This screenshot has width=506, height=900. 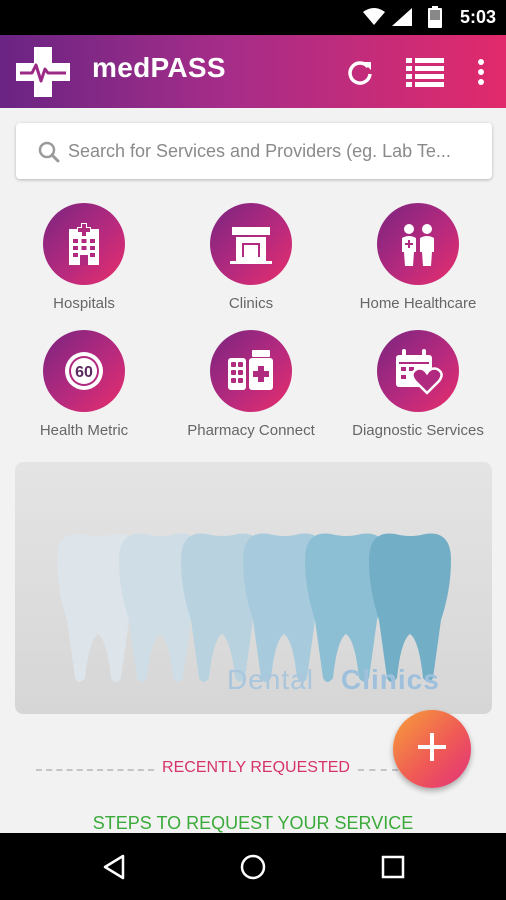 I want to click on category-label: Diagnostic Services, so click(x=418, y=430).